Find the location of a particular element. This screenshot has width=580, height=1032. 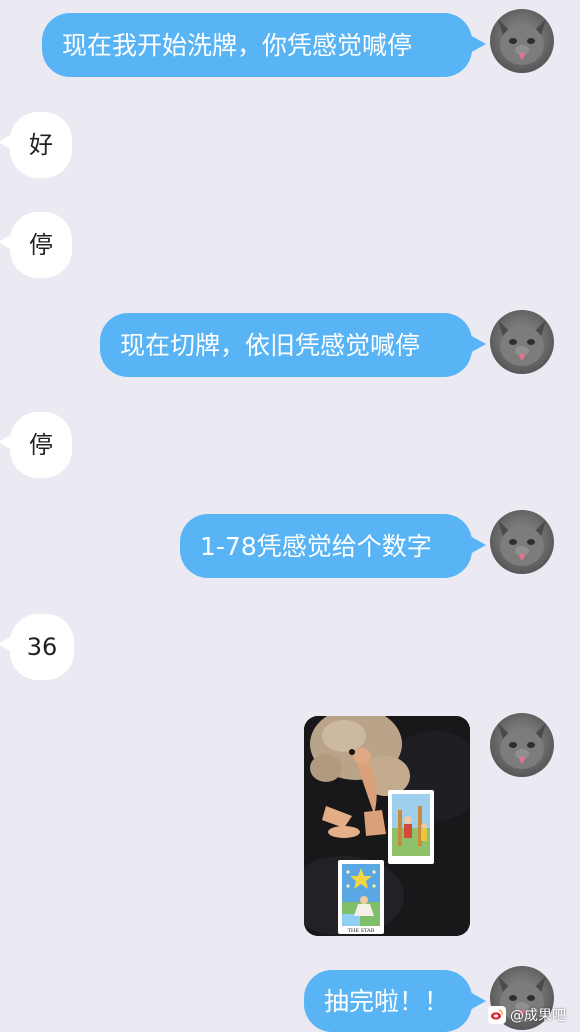

message-bubble-outgoing: 现在切牌，依旧凭感觉喊停 is located at coordinates (293, 345).